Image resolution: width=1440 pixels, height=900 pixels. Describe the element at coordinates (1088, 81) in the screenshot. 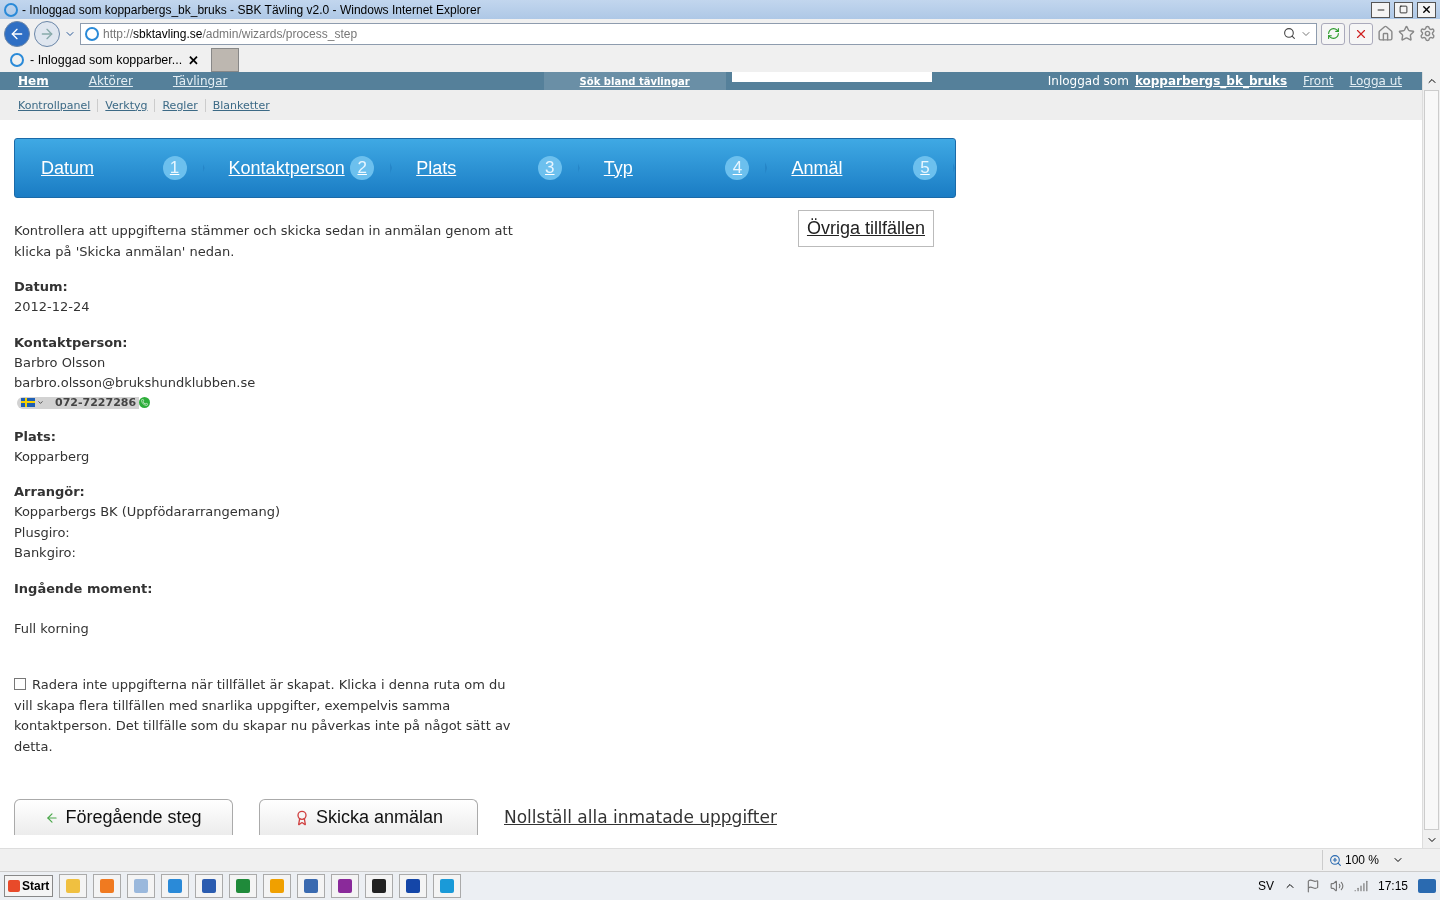

I see `login-label: Inloggad som` at that location.